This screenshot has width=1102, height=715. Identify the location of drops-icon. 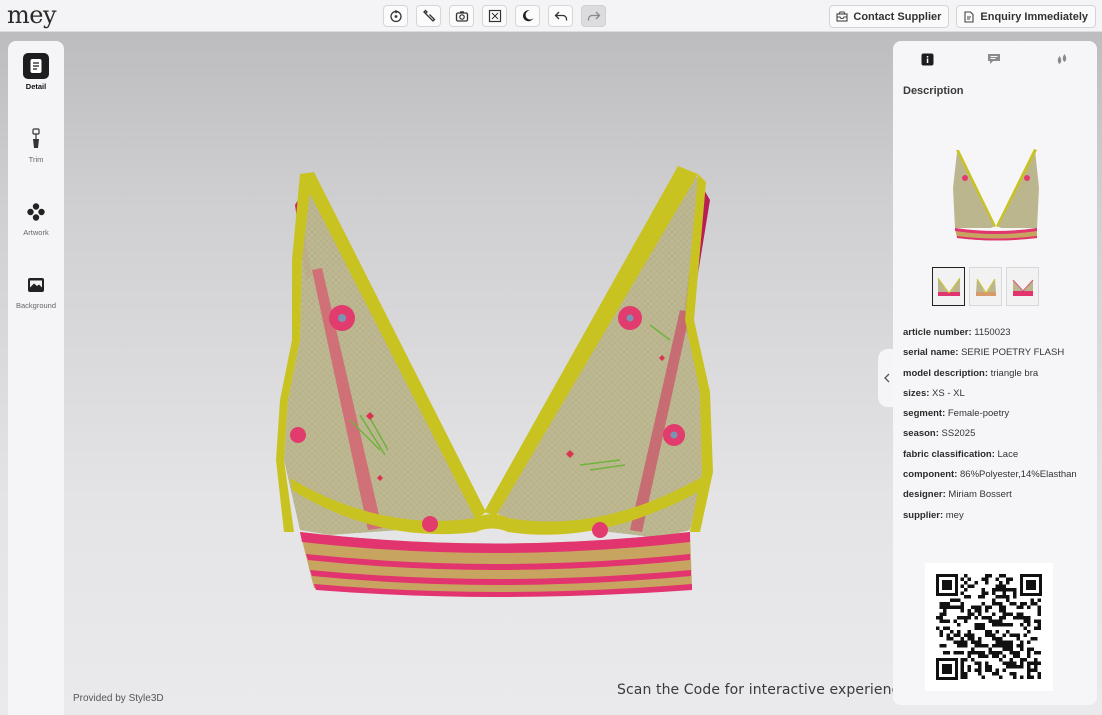
(1062, 58).